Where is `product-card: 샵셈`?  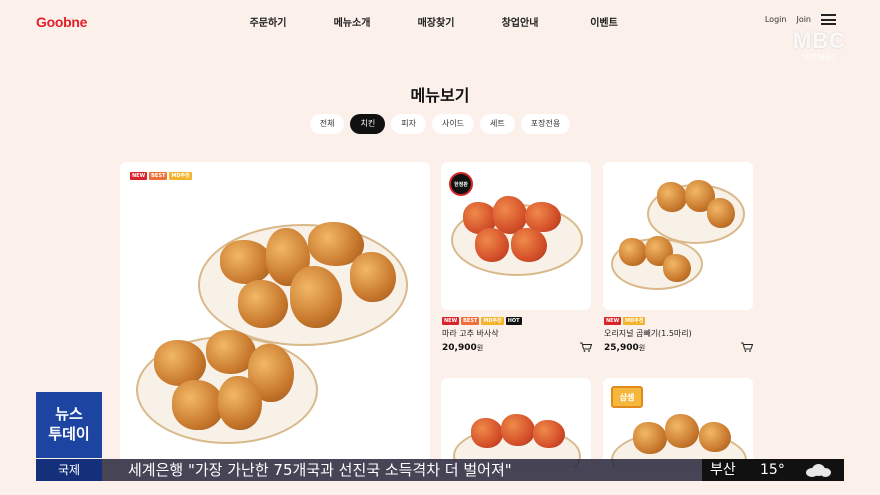
product-card: 샵셈 is located at coordinates (678, 423).